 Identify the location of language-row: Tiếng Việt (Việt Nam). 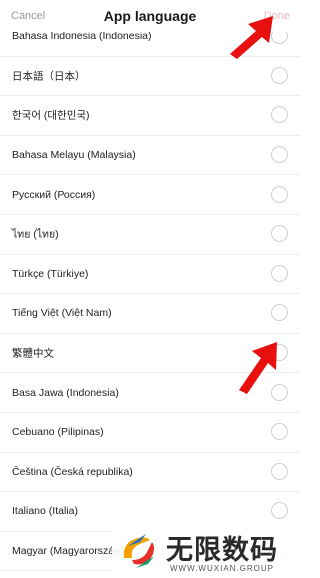
(150, 314).